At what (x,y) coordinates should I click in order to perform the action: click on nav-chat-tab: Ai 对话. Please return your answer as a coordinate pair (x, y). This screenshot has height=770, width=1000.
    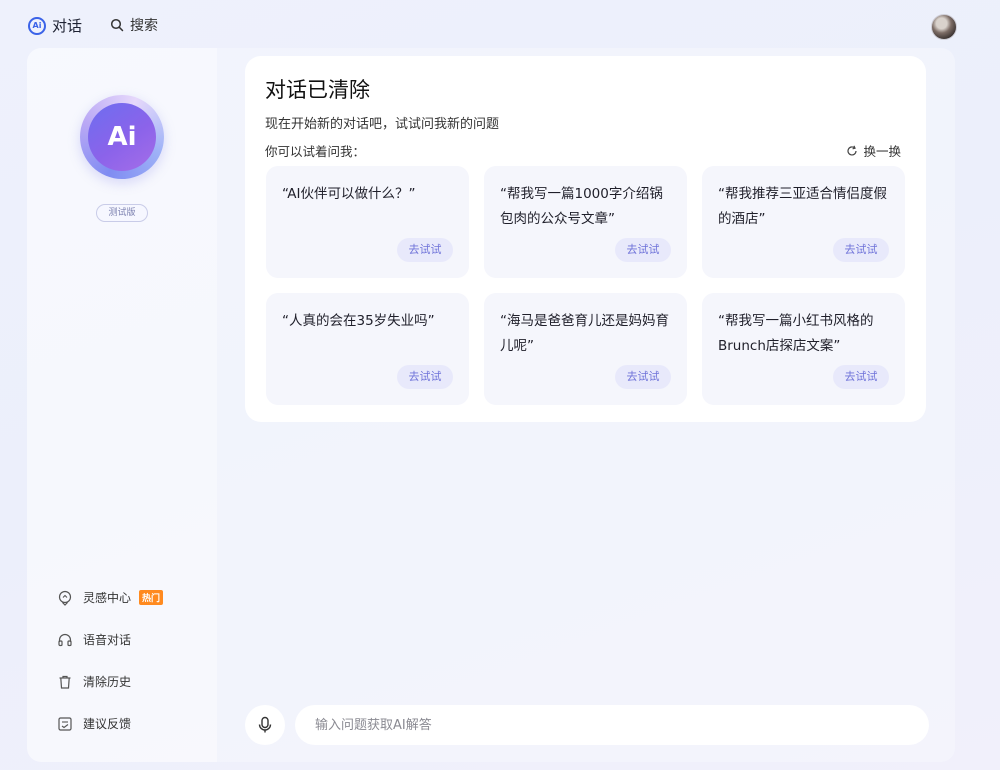
    Looking at the image, I should click on (55, 25).